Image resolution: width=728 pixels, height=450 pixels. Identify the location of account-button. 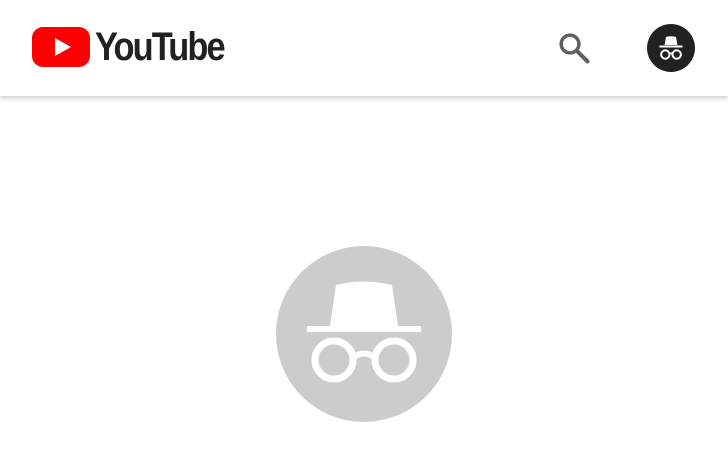
(671, 48).